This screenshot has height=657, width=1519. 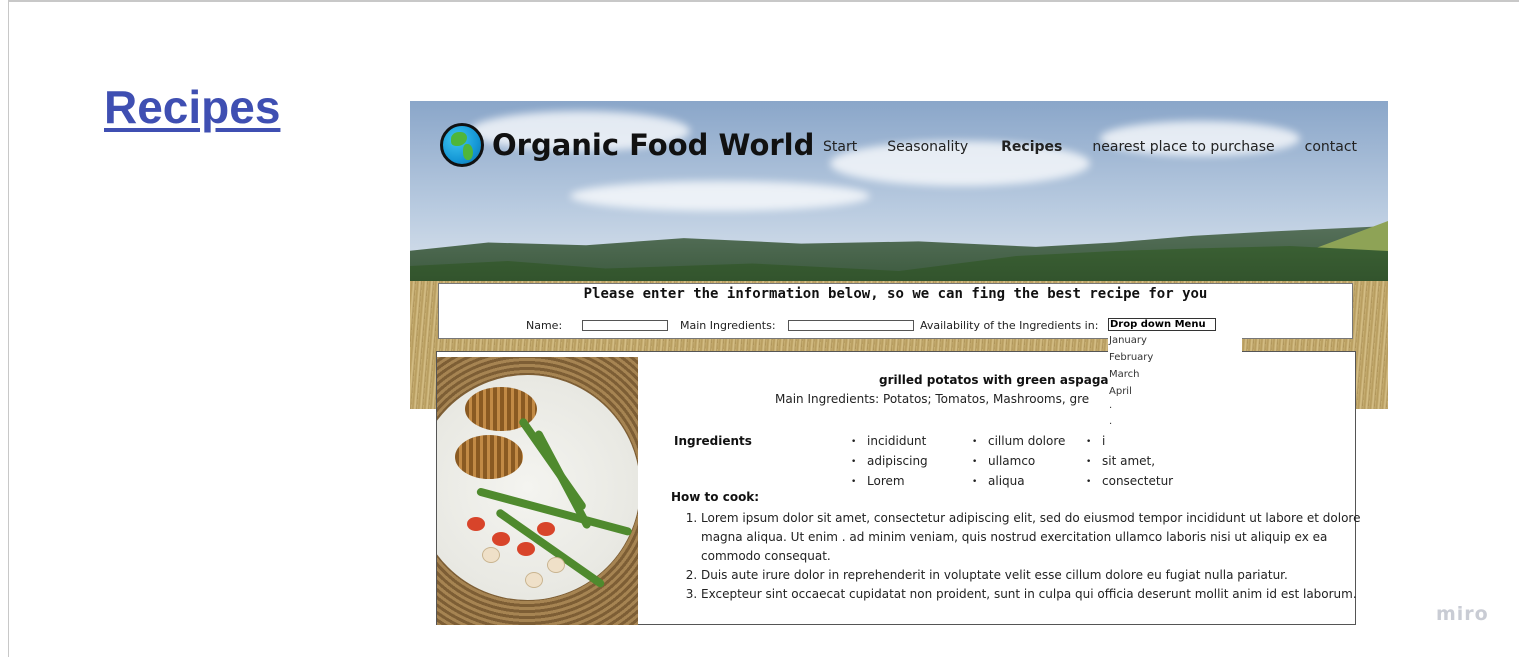 What do you see at coordinates (1018, 442) in the screenshot?
I see `ingredient-item: cillum dolore` at bounding box center [1018, 442].